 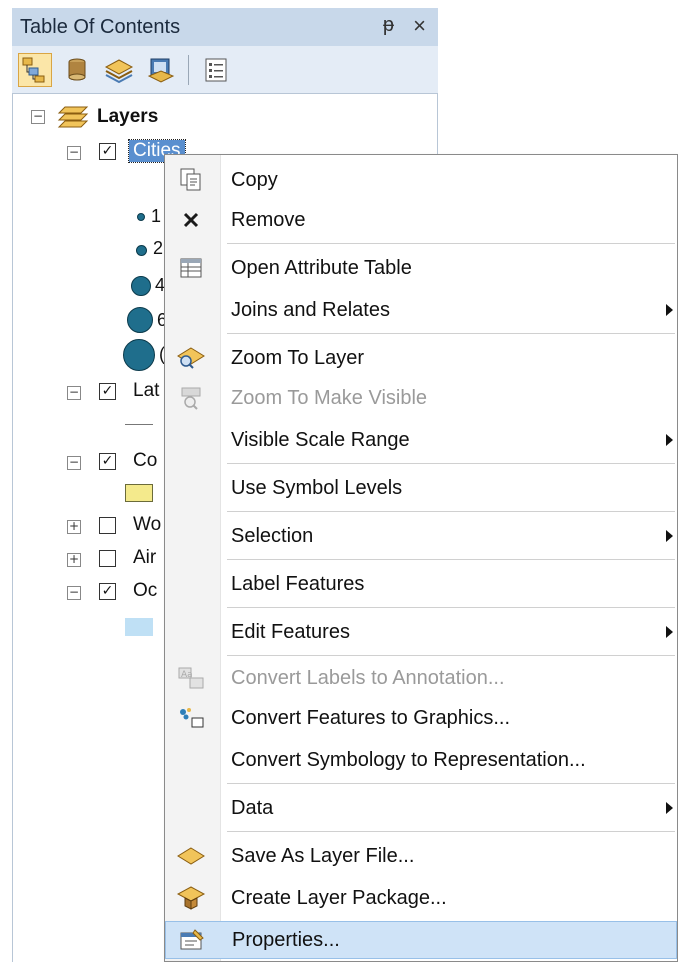 I want to click on menu-item-zoom-to-make-visible: Zoom To Make Visible, so click(x=421, y=398).